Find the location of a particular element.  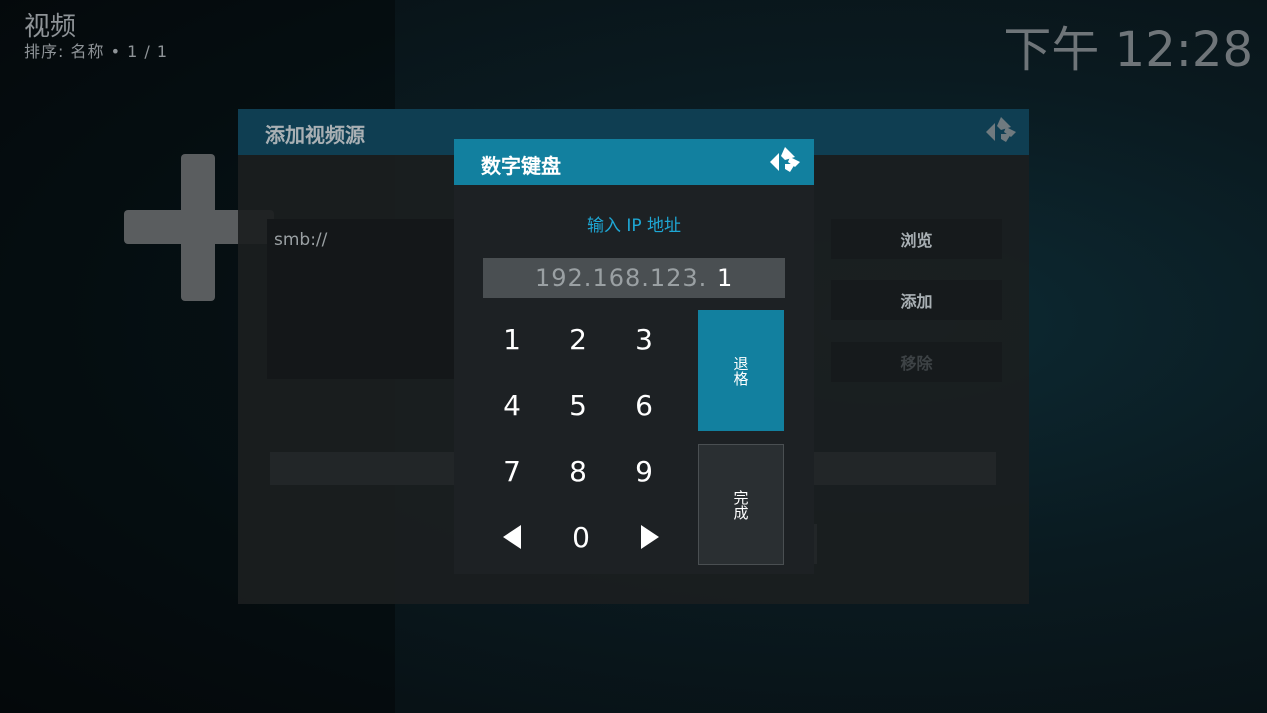

remove-button: 移除 is located at coordinates (916, 362).